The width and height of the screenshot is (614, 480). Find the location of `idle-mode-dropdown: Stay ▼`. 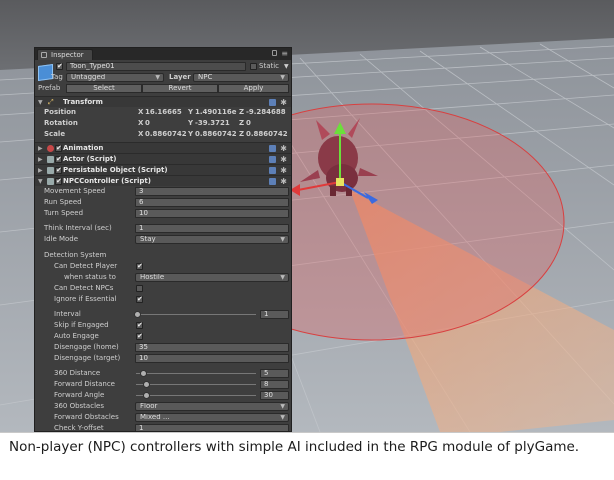

idle-mode-dropdown: Stay ▼ is located at coordinates (212, 239).